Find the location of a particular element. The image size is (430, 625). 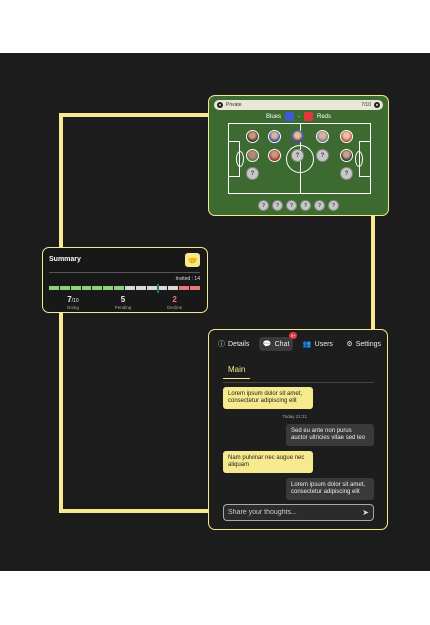

tab-details: ⓘ Details is located at coordinates (233, 344).